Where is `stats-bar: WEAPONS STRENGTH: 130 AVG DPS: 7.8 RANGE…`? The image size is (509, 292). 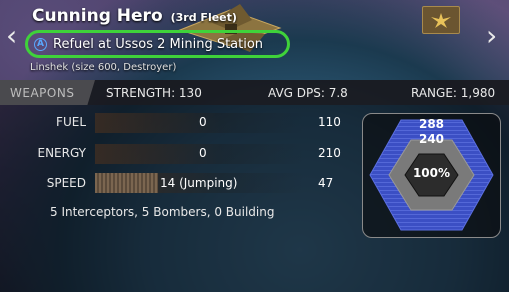 stats-bar: WEAPONS STRENGTH: 130 AVG DPS: 7.8 RANGE… is located at coordinates (254, 92).